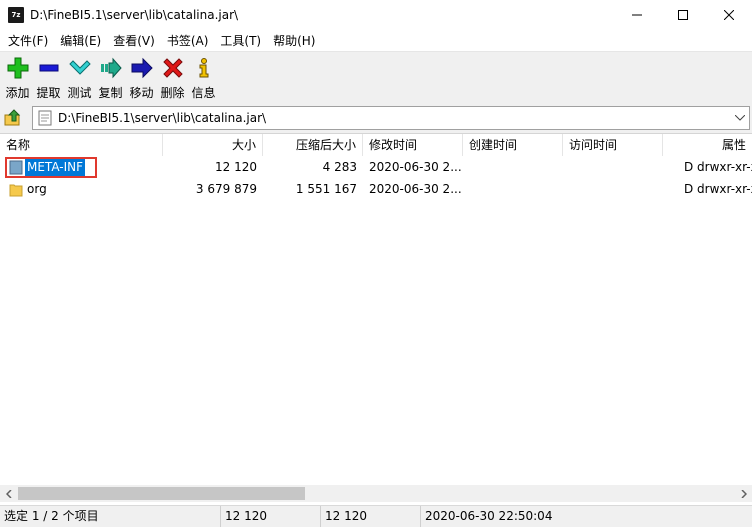 The image size is (752, 527). I want to click on chevron-right-icon, so click(743, 493).